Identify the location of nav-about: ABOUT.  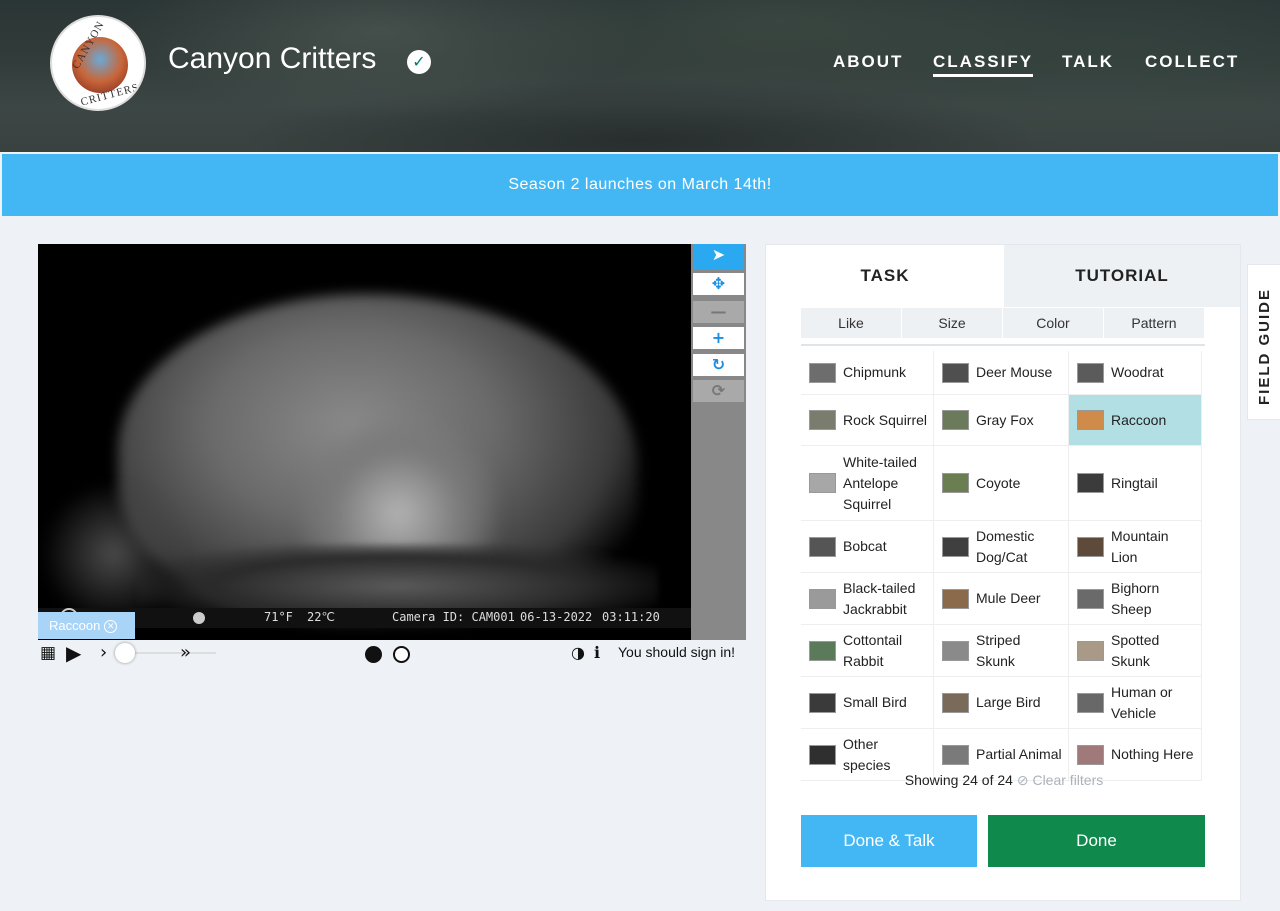
(868, 62).